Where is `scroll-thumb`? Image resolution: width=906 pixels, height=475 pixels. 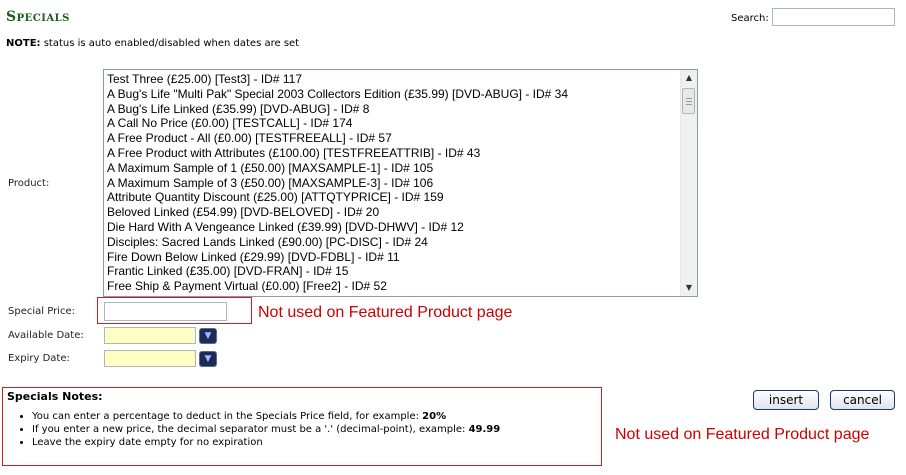
scroll-thumb is located at coordinates (688, 101).